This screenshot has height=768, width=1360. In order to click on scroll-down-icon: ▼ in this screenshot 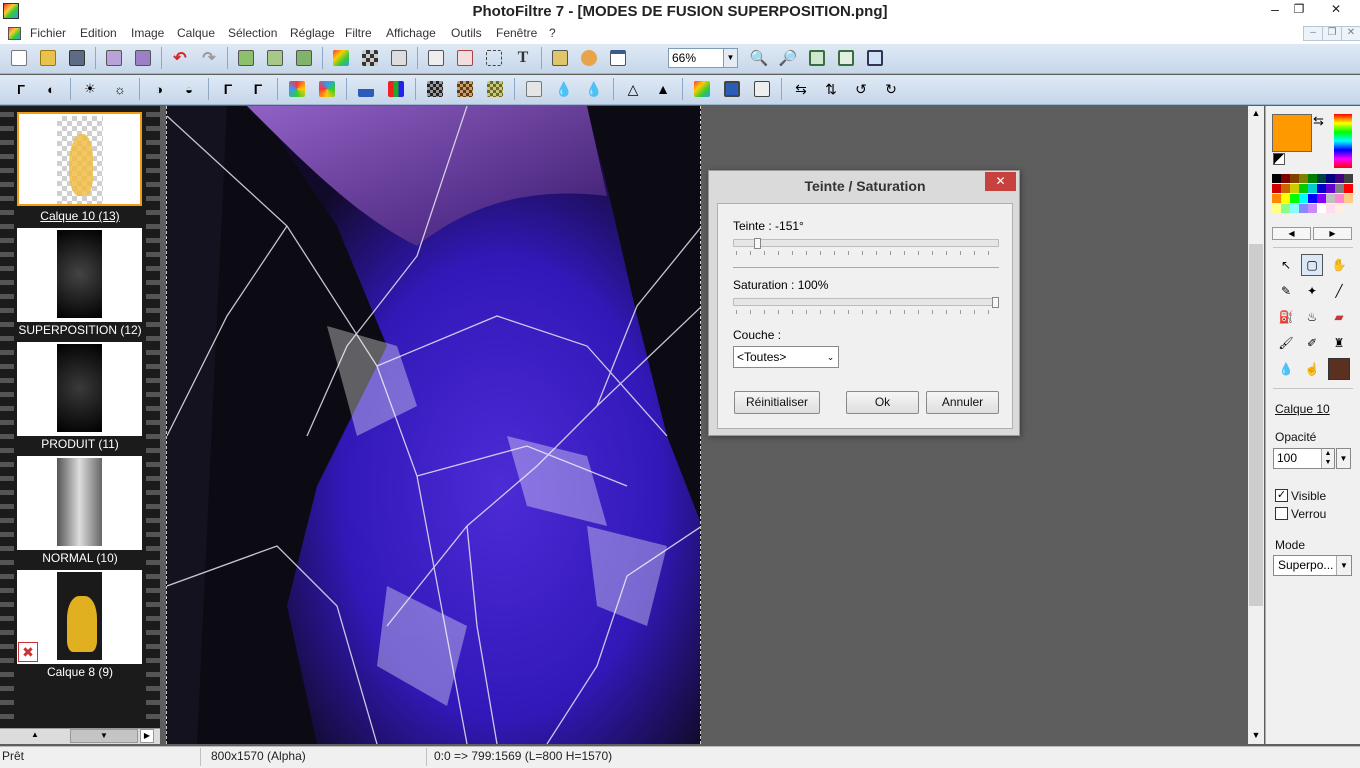, I will do `click(1256, 736)`.